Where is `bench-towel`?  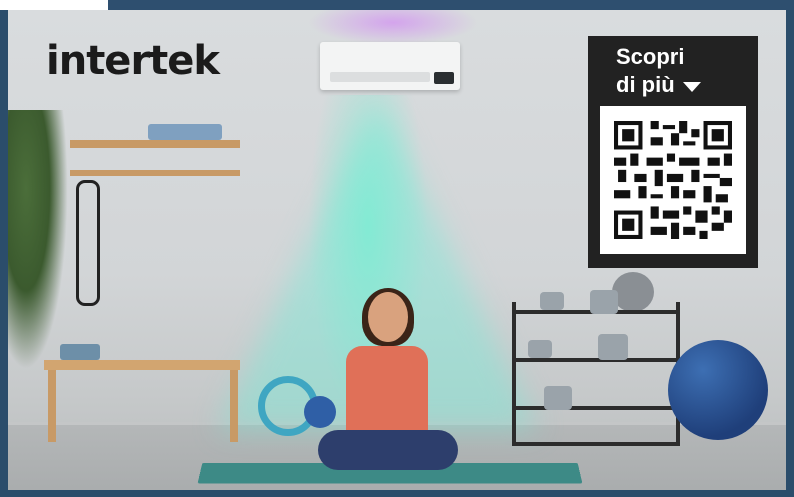 bench-towel is located at coordinates (80, 352).